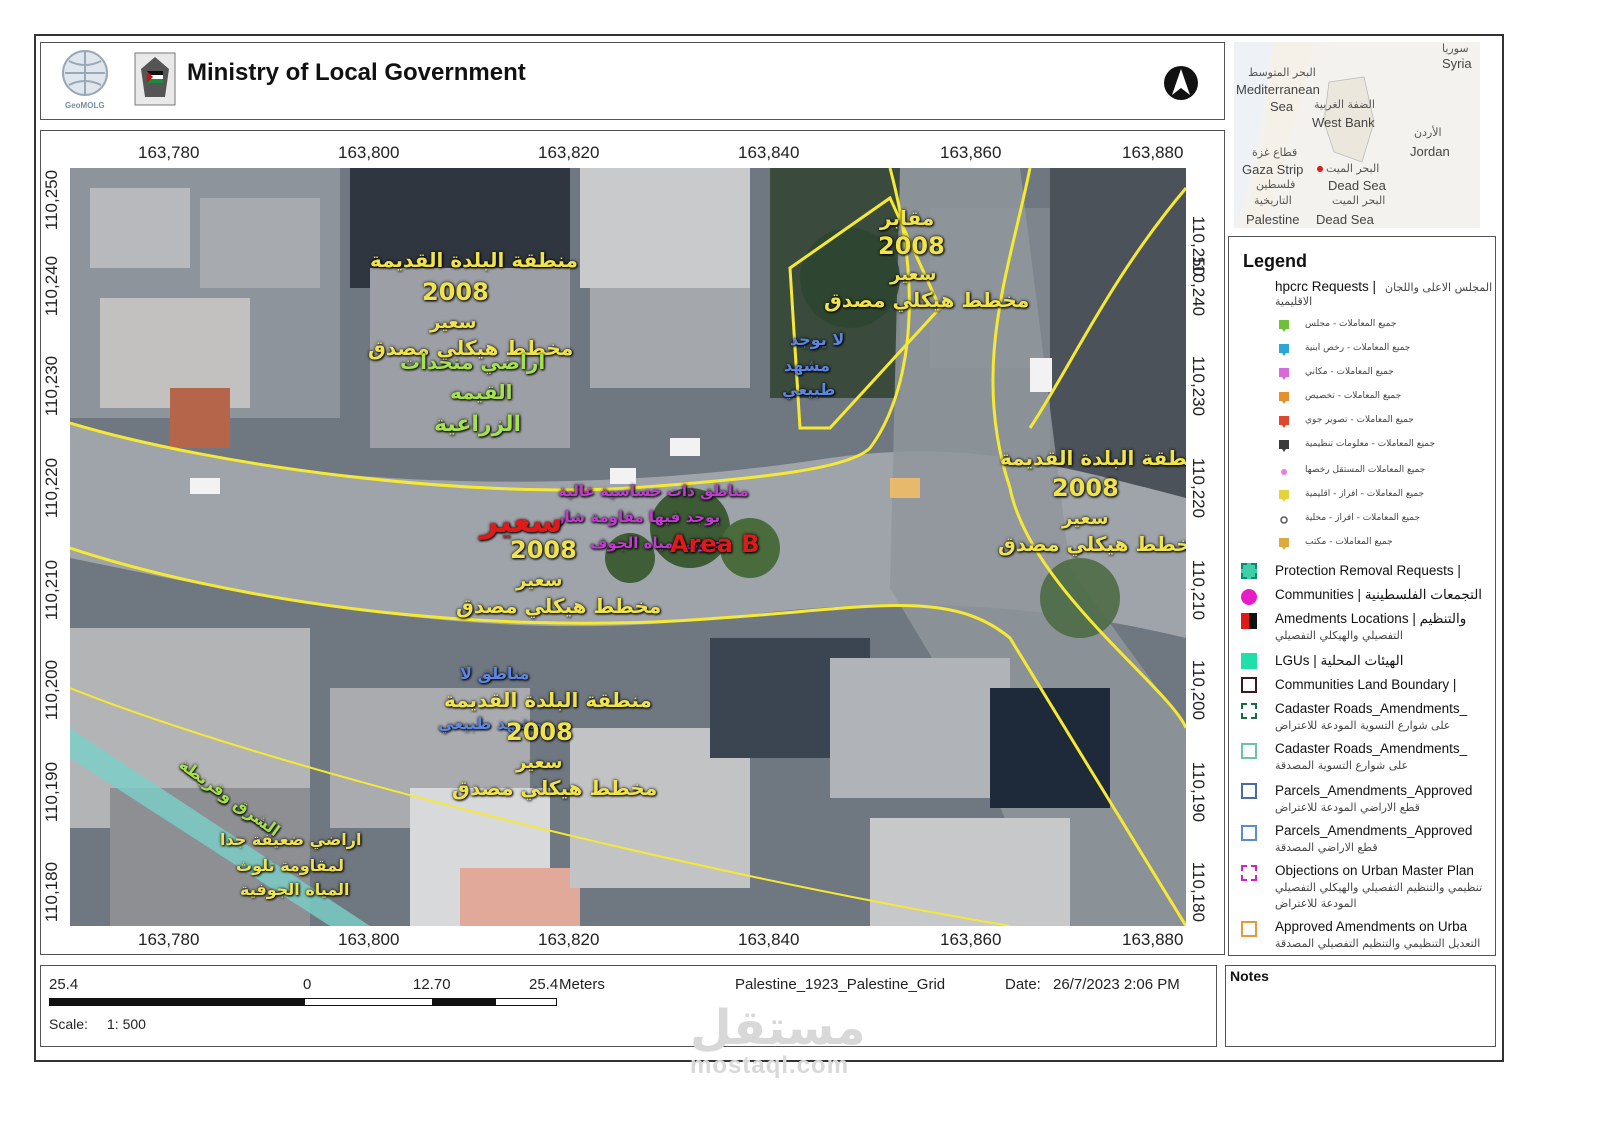 The height and width of the screenshot is (1126, 1600). I want to click on parcels-approved-swatch, so click(1249, 833).